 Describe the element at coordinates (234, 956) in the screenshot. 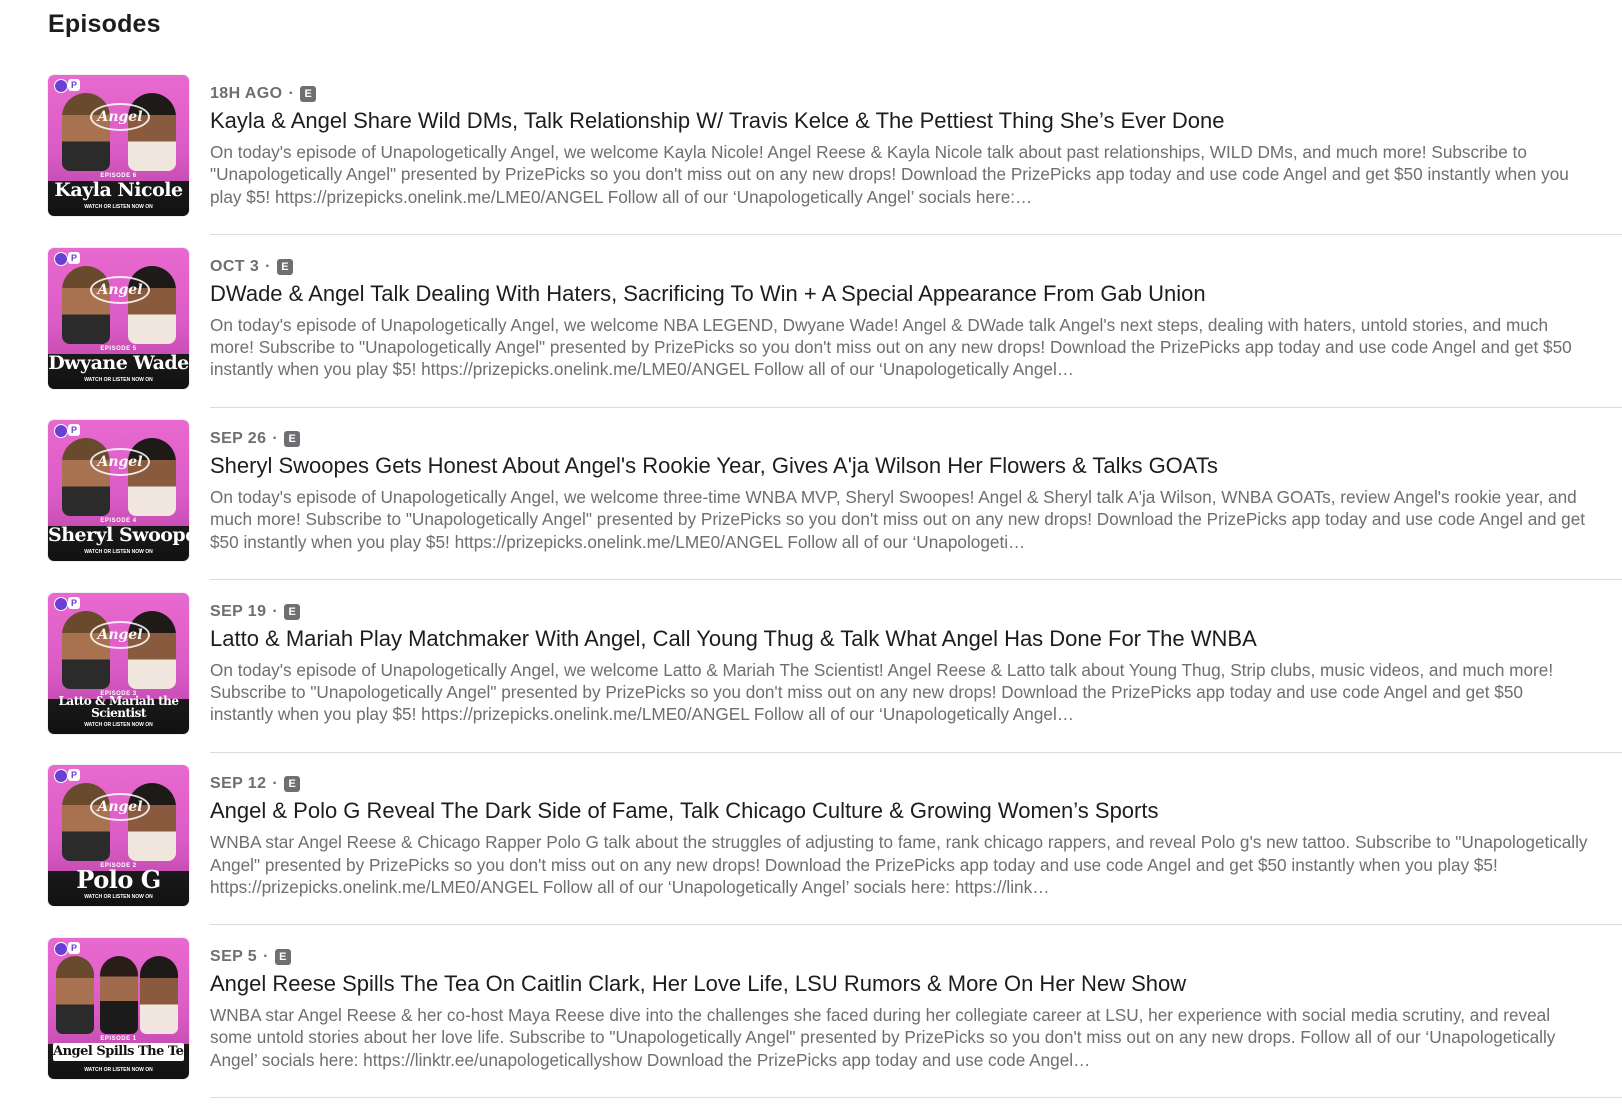

I see `episode-date: SEP 5` at that location.